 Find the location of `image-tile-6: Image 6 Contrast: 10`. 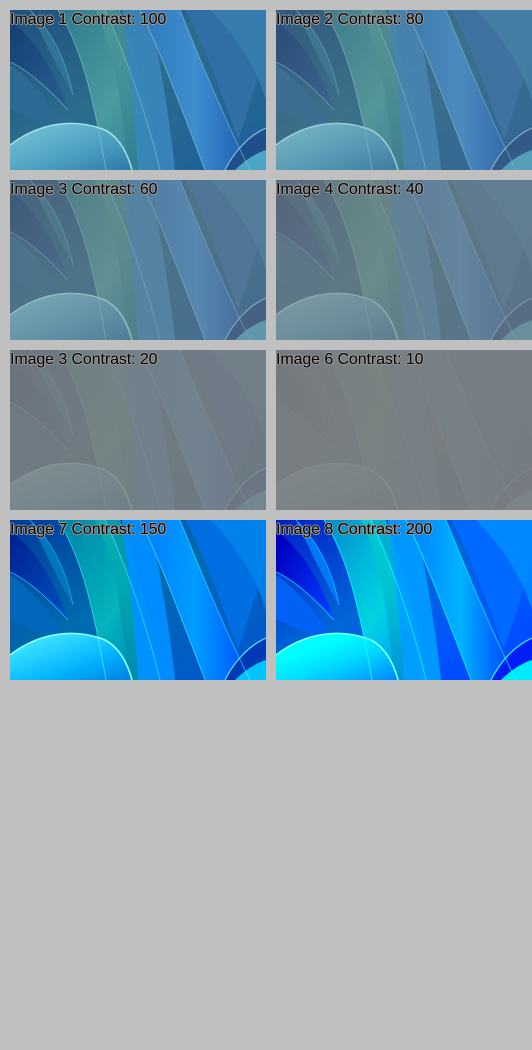

image-tile-6: Image 6 Contrast: 10 is located at coordinates (404, 430).